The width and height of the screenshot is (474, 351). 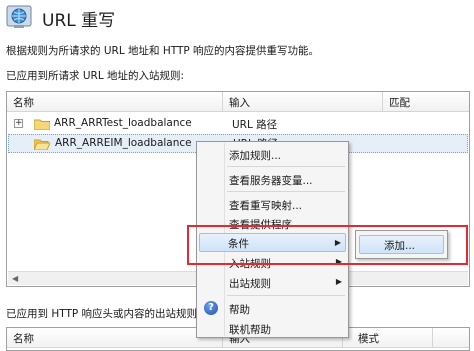 What do you see at coordinates (42, 124) in the screenshot?
I see `folder-icon` at bounding box center [42, 124].